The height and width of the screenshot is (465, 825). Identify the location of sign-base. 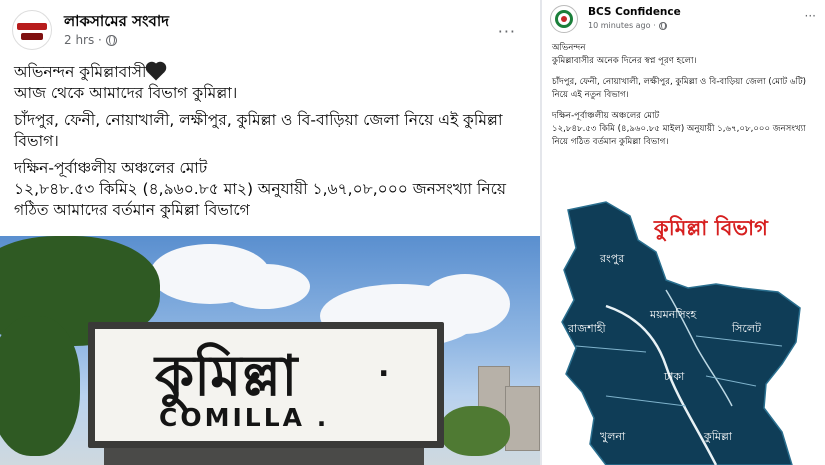
(264, 456).